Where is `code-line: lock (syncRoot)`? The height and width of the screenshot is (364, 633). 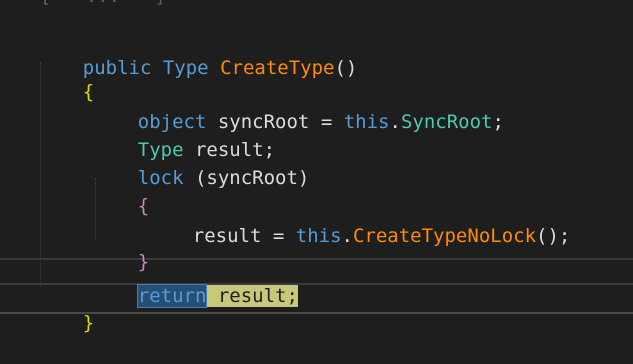 code-line: lock (syncRoot) is located at coordinates (201, 163).